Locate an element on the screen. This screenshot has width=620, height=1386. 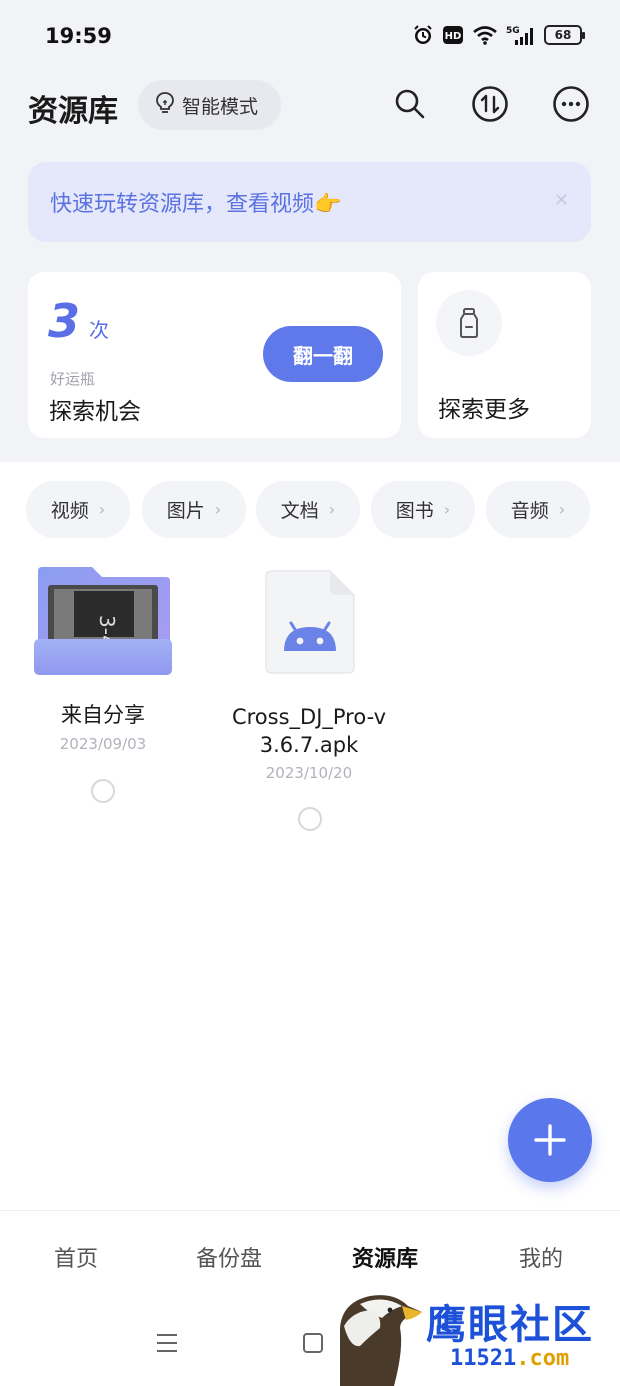
chance-count-unit: 次 is located at coordinates (99, 330).